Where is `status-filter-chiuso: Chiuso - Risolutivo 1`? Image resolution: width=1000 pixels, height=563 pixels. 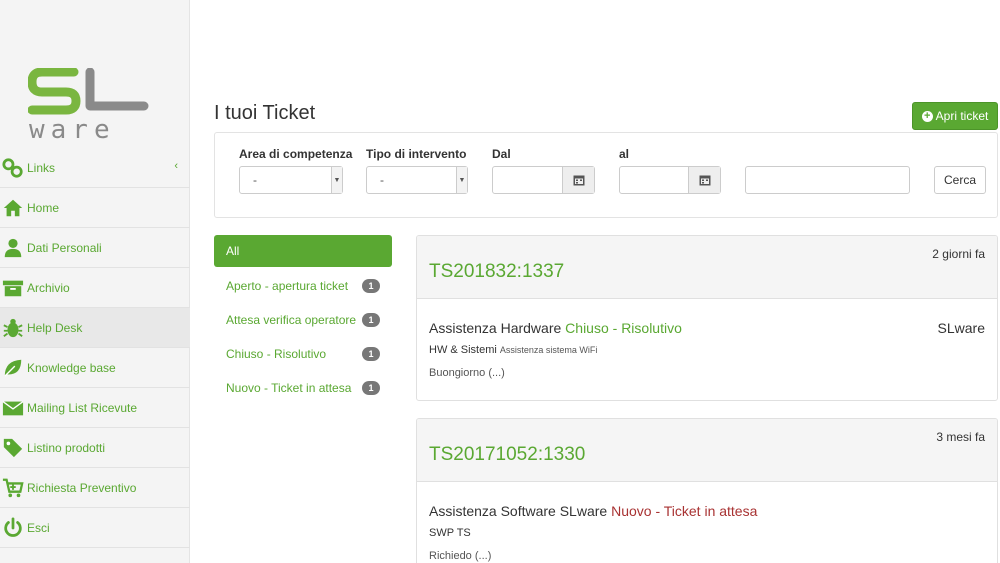 status-filter-chiuso: Chiuso - Risolutivo 1 is located at coordinates (303, 354).